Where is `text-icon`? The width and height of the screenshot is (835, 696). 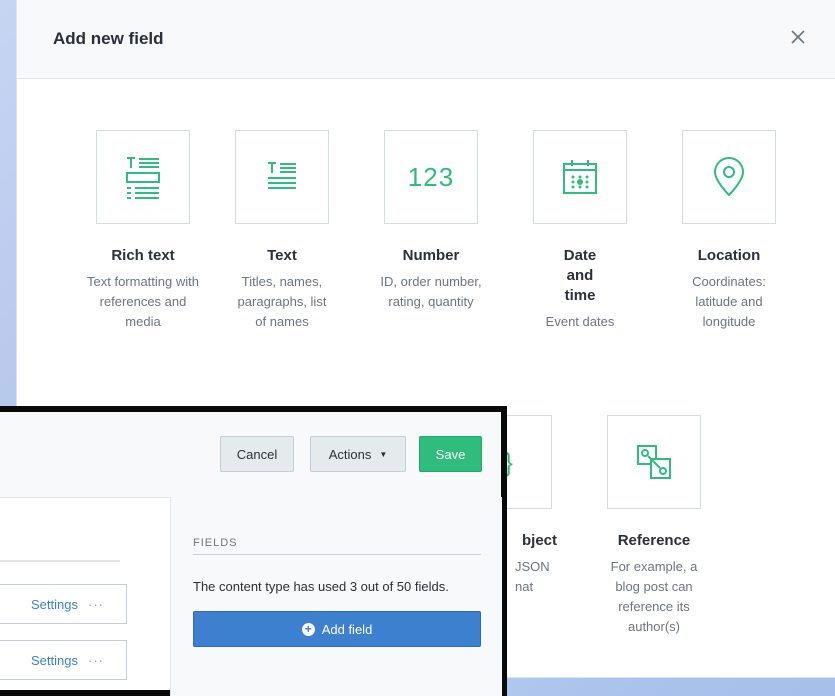 text-icon is located at coordinates (282, 175).